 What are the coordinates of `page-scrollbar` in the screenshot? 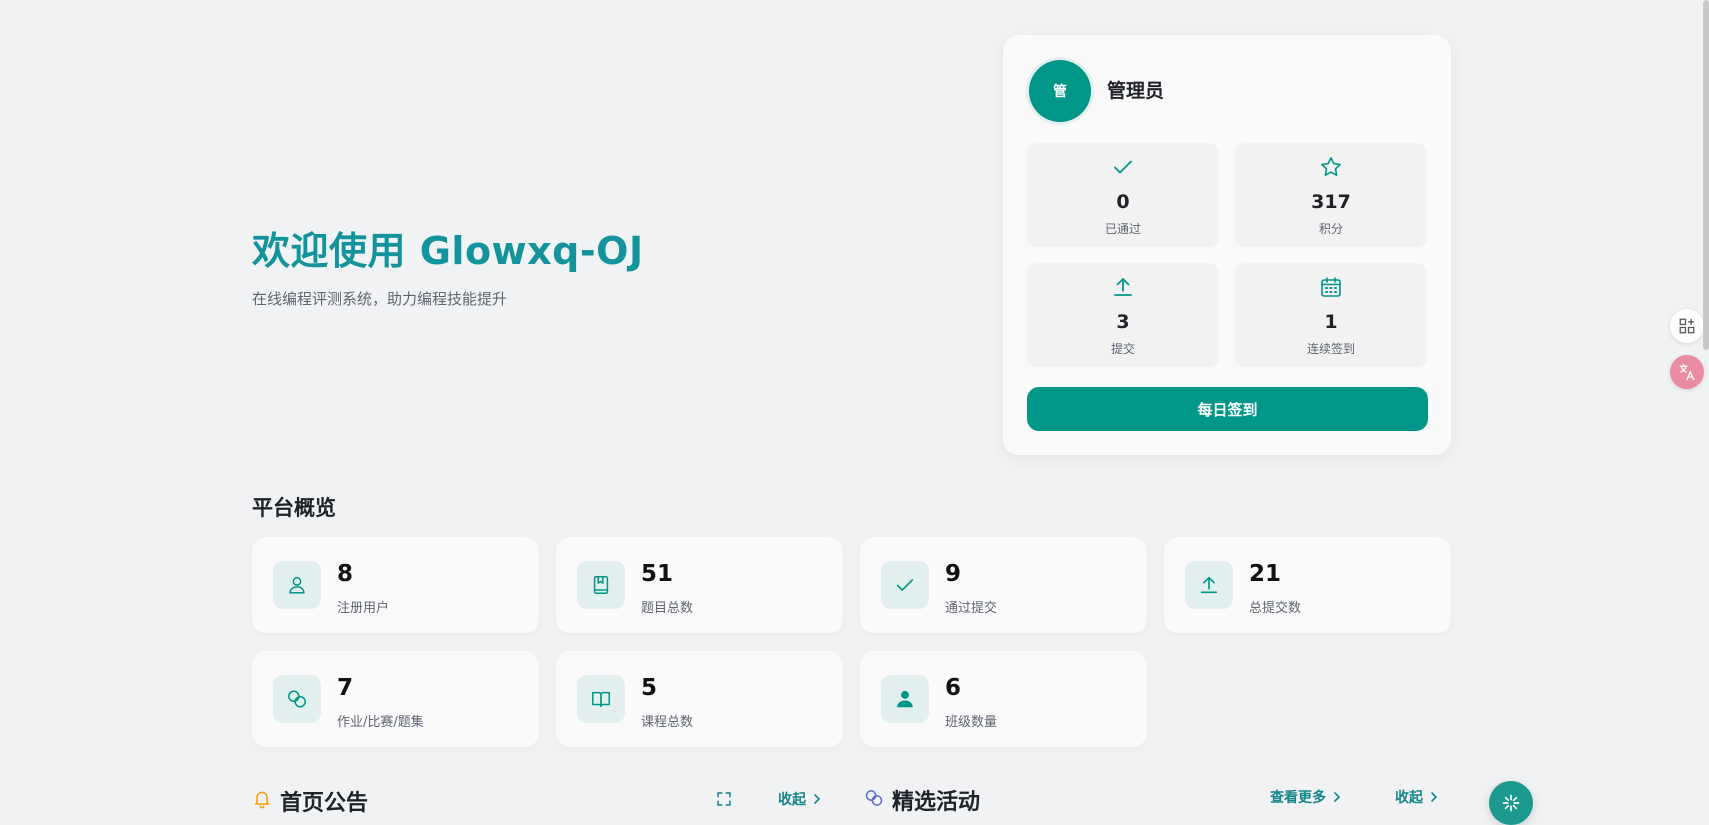 It's located at (1706, 175).